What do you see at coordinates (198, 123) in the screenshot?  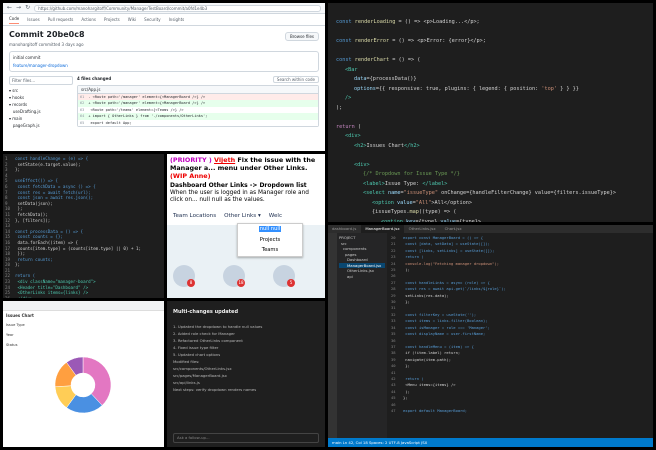 I see `diff-line: 65 export default App;` at bounding box center [198, 123].